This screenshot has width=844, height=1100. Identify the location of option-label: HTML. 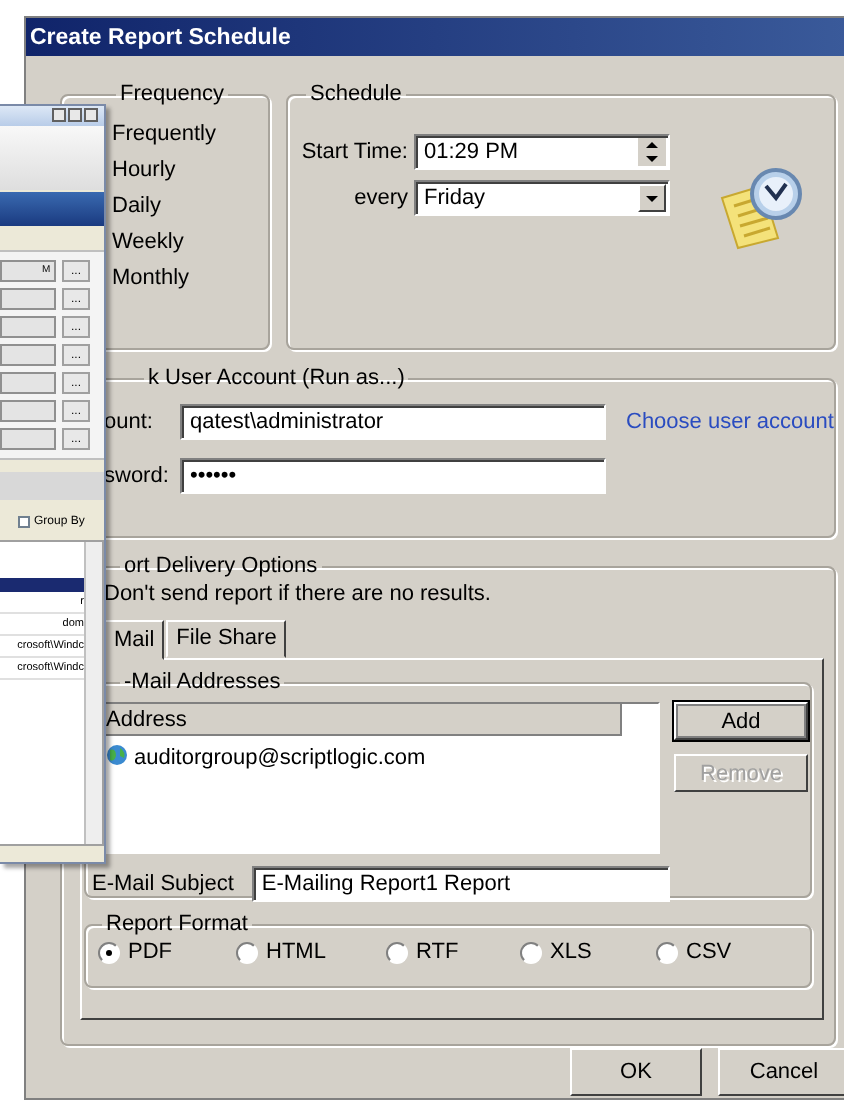
(296, 952).